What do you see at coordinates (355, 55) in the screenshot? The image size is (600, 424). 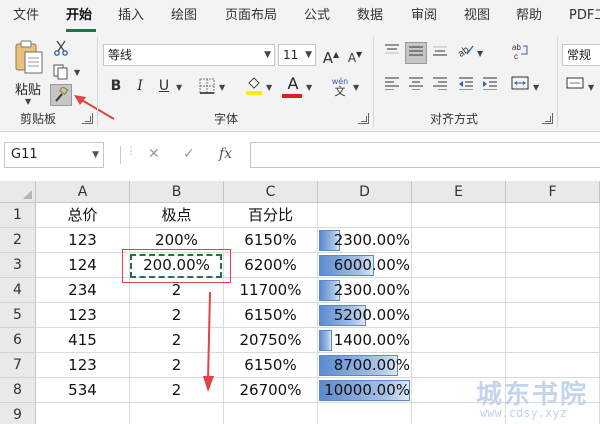 I see `decrease-font-button: A▼` at bounding box center [355, 55].